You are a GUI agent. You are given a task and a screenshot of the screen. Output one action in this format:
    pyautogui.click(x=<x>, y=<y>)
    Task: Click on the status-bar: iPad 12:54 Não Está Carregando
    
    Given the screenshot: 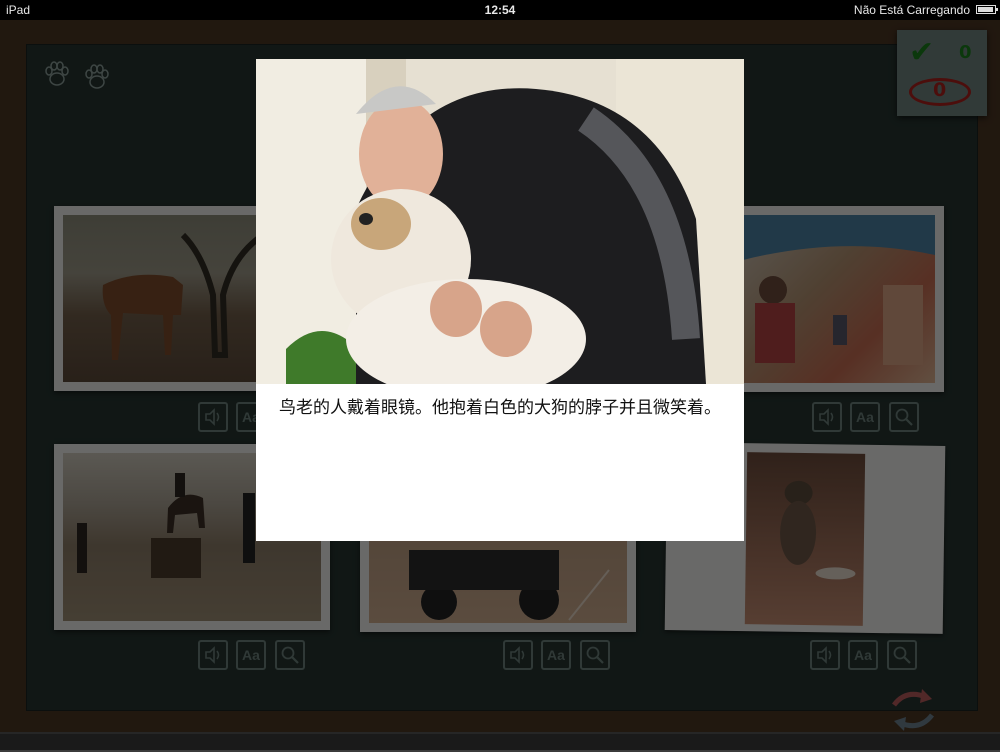 What is the action you would take?
    pyautogui.click(x=500, y=10)
    